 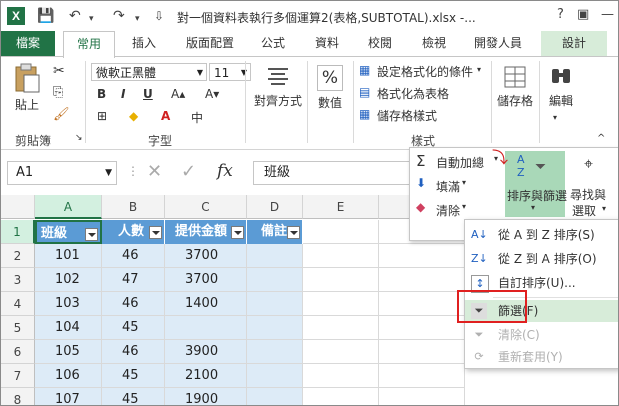 I want to click on menu-item-sort-z-a: Z↓ 從 Z 到 A 排序(O), so click(x=541, y=259).